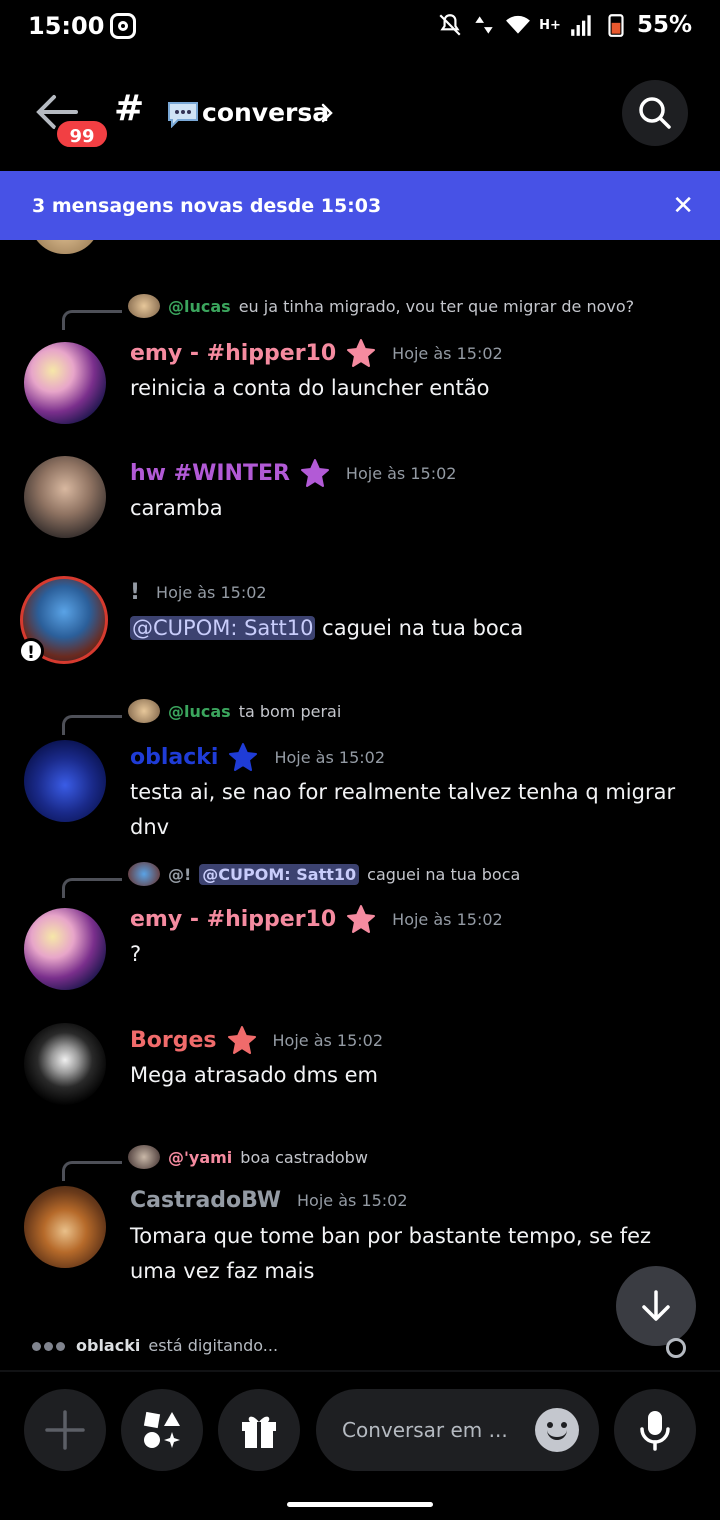  Describe the element at coordinates (432, 1430) in the screenshot. I see `message-input` at that location.